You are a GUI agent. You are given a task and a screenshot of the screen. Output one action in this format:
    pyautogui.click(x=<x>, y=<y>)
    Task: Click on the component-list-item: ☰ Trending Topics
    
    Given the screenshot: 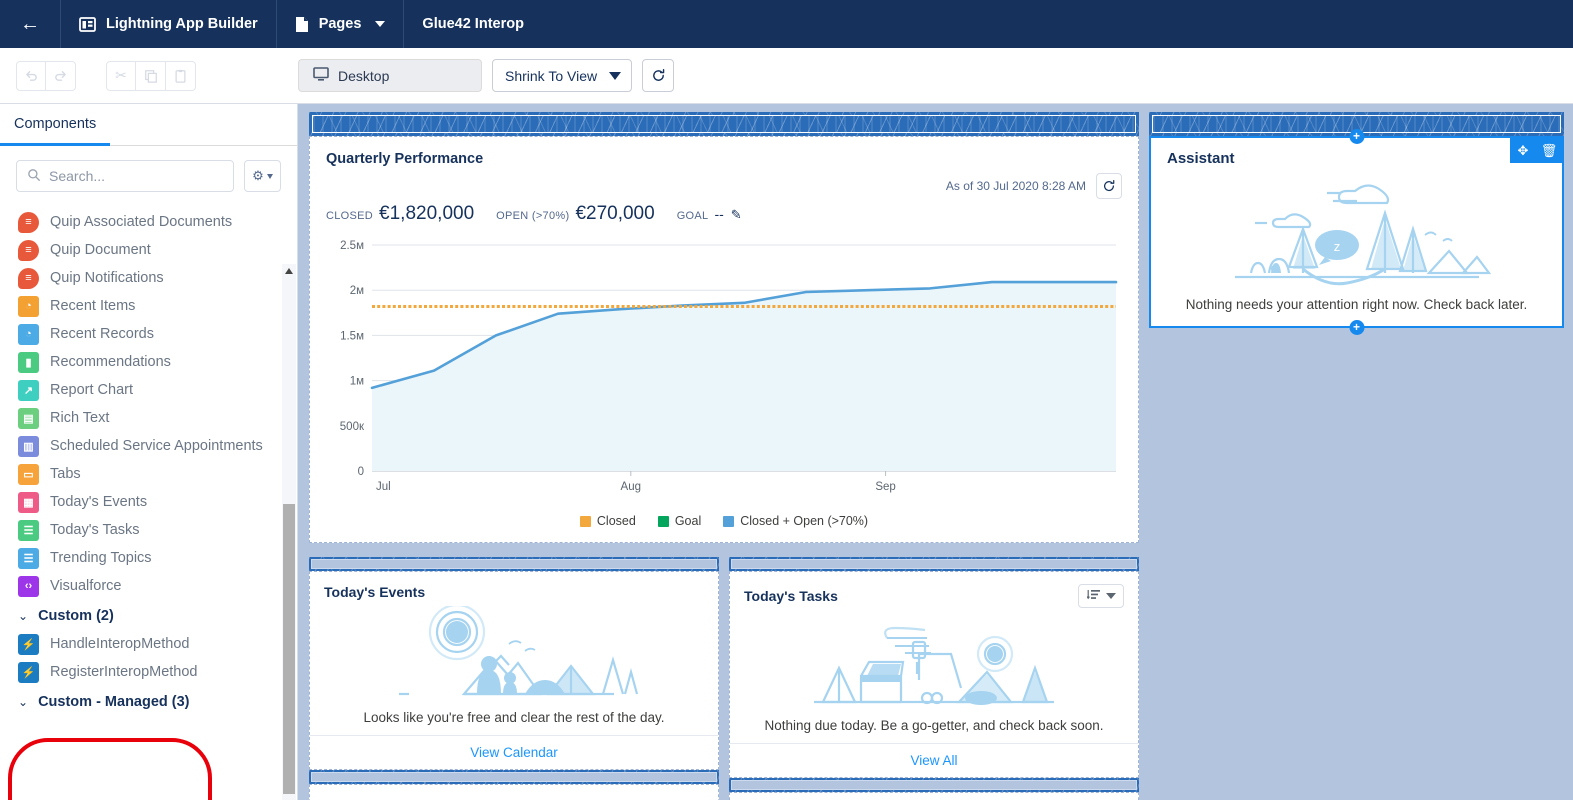 What is the action you would take?
    pyautogui.click(x=148, y=558)
    